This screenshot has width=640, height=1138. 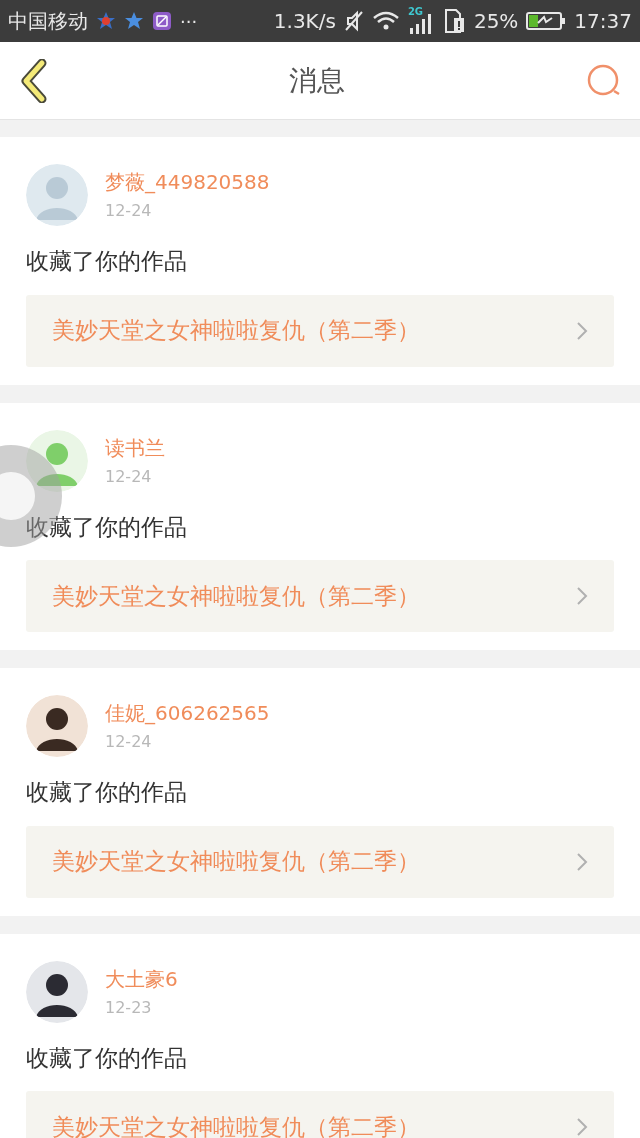 I want to click on user-name: 梦薇_449820588, so click(x=187, y=182).